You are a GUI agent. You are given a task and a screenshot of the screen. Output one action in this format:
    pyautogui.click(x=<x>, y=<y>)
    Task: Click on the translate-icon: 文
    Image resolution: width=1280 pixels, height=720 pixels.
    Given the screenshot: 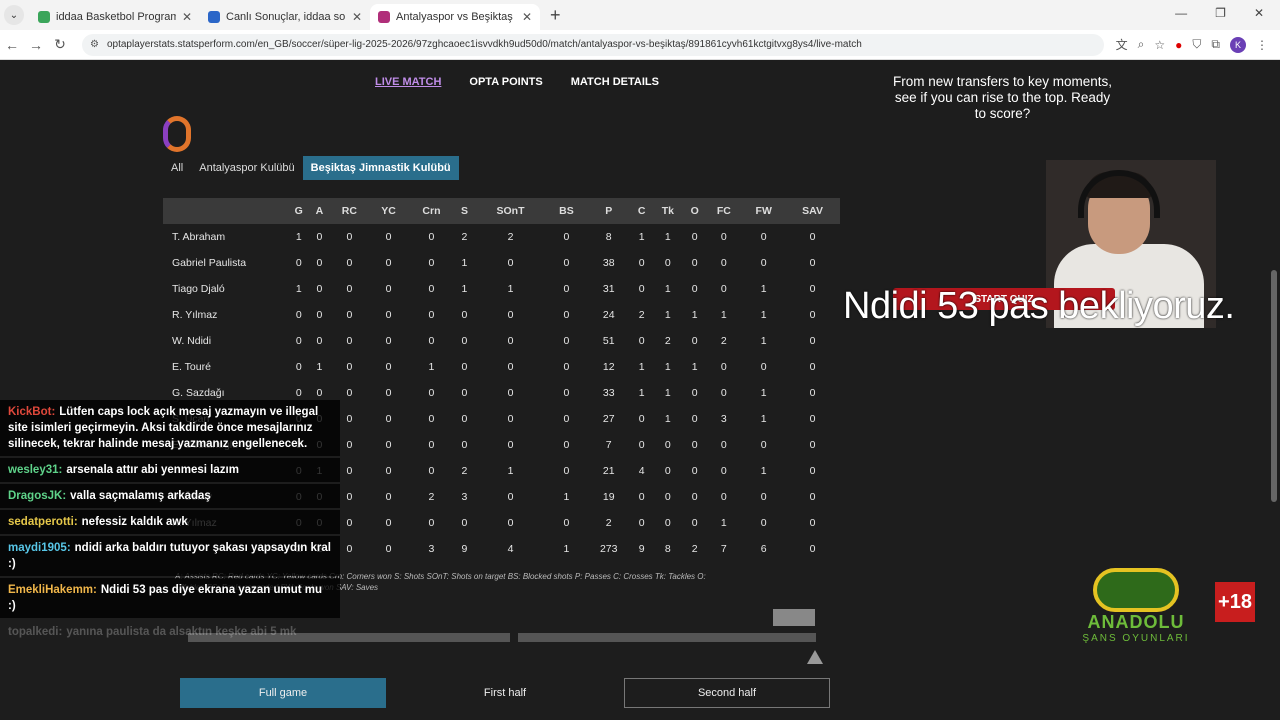 What is the action you would take?
    pyautogui.click(x=1122, y=44)
    